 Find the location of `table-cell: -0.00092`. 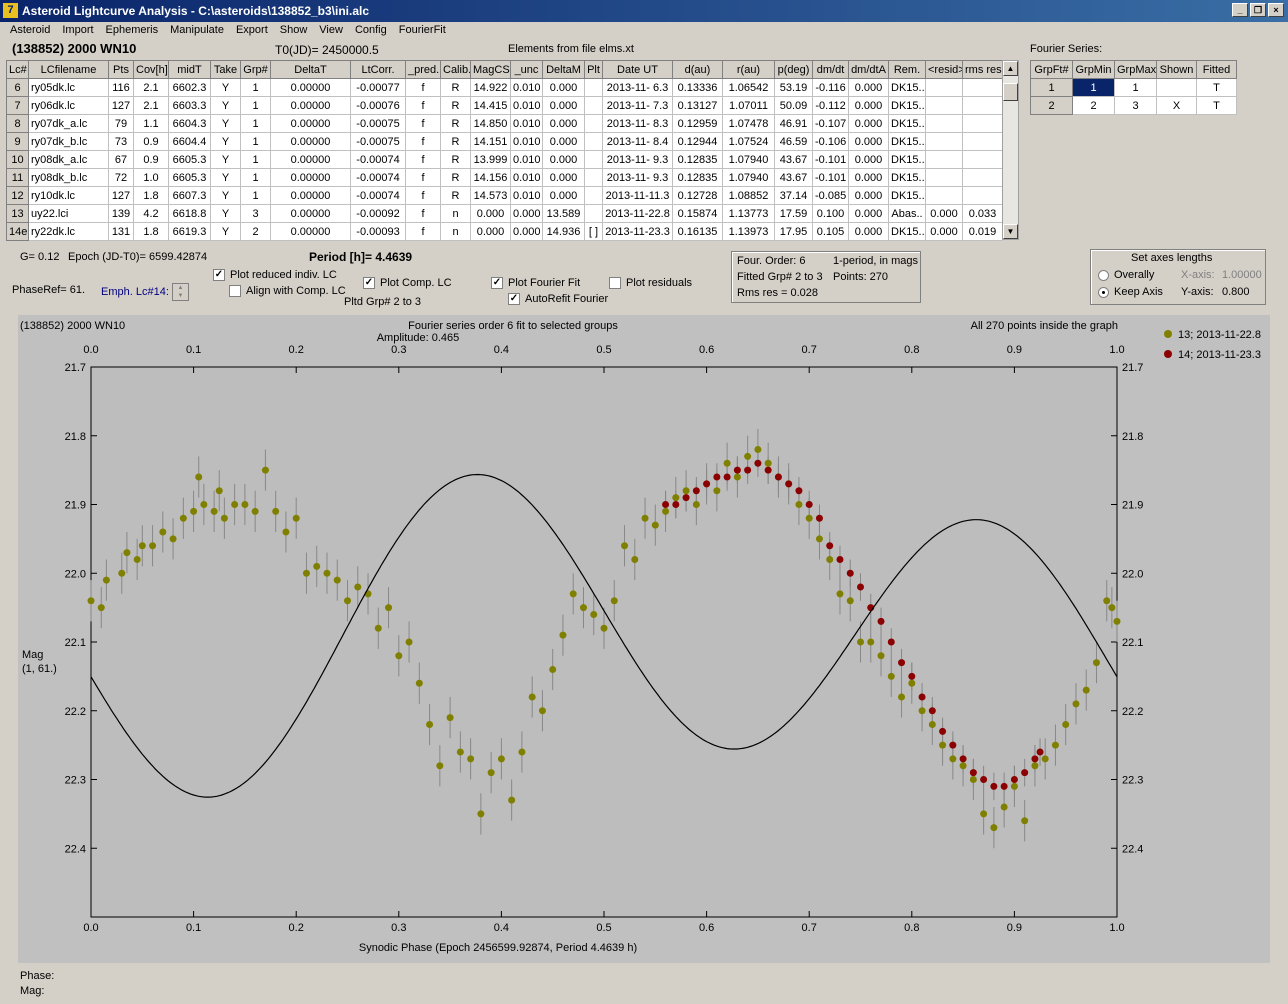

table-cell: -0.00092 is located at coordinates (378, 213).